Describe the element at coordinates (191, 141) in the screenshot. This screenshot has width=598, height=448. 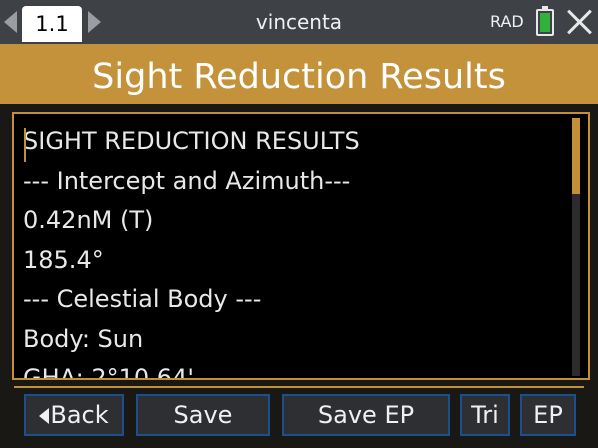
I see `result-line-heading: SIGHT REDUCTION RESULTS` at that location.